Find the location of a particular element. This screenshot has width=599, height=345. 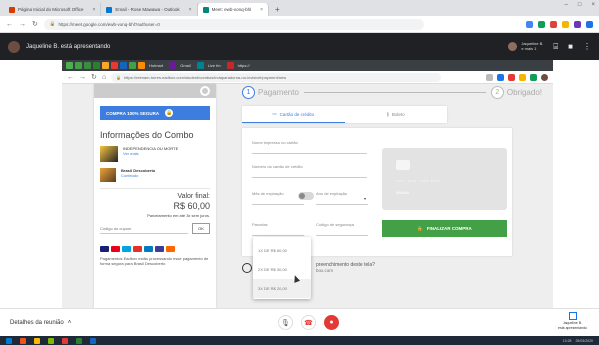

clock-date: 25/03/2020 is located at coordinates (584, 341).